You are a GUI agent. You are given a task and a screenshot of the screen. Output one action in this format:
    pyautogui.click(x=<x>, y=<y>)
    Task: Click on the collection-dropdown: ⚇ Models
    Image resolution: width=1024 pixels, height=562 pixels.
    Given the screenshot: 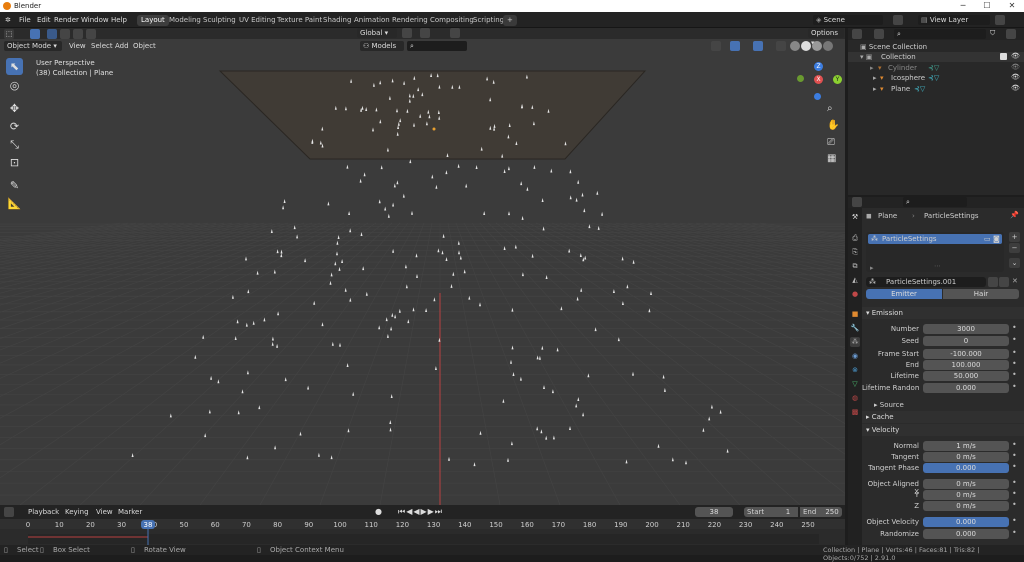 What is the action you would take?
    pyautogui.click(x=382, y=46)
    